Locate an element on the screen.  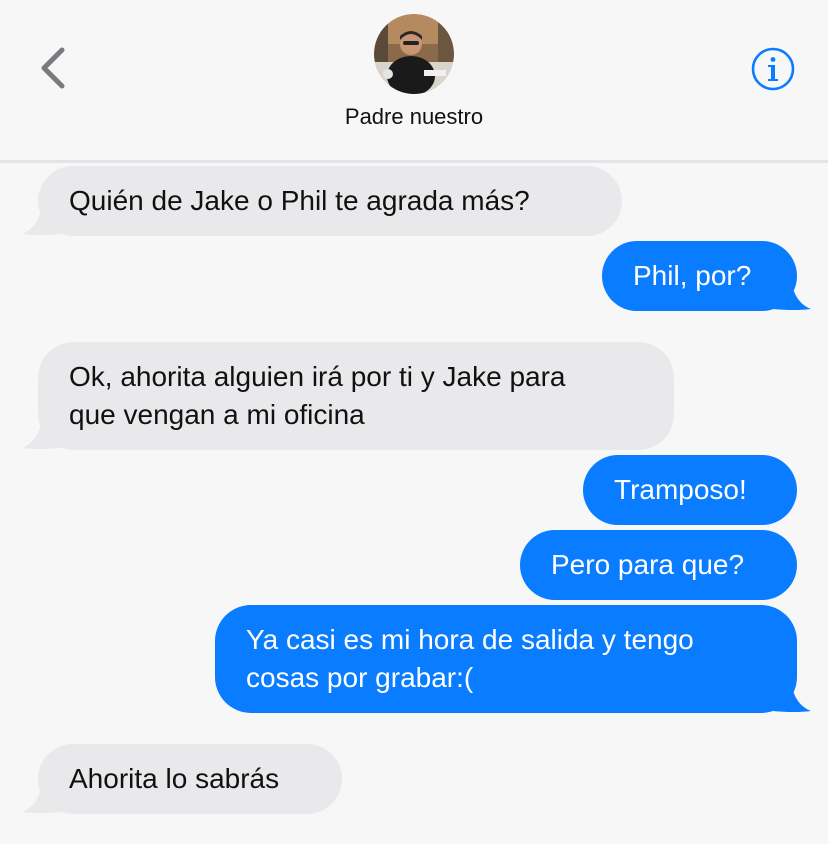
outgoing-message: Pero para que? is located at coordinates (658, 565).